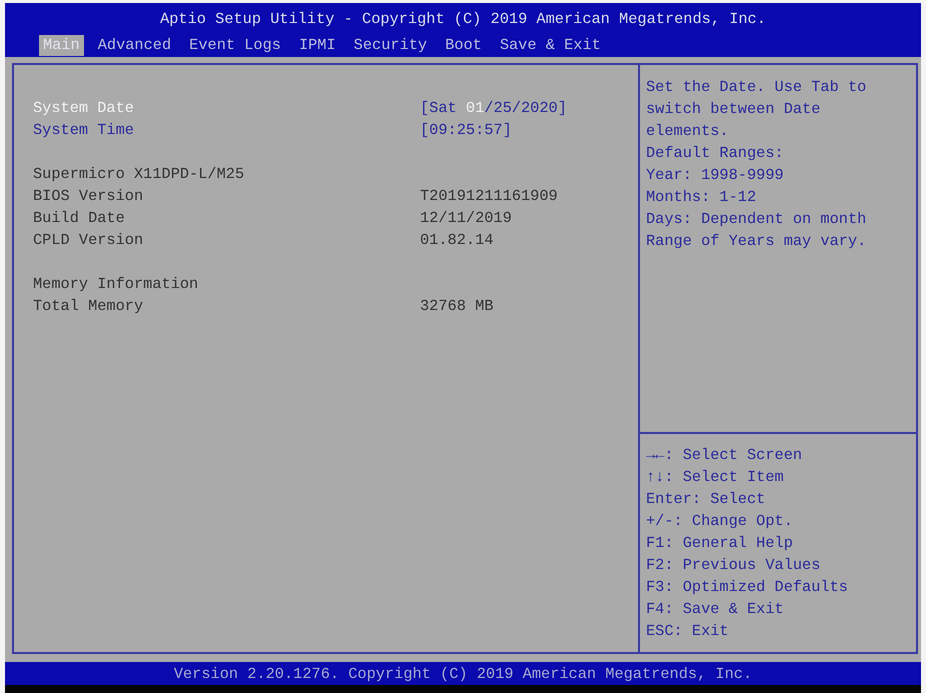 The width and height of the screenshot is (926, 693). I want to click on key-hint: ↑↓: Select Item, so click(715, 477).